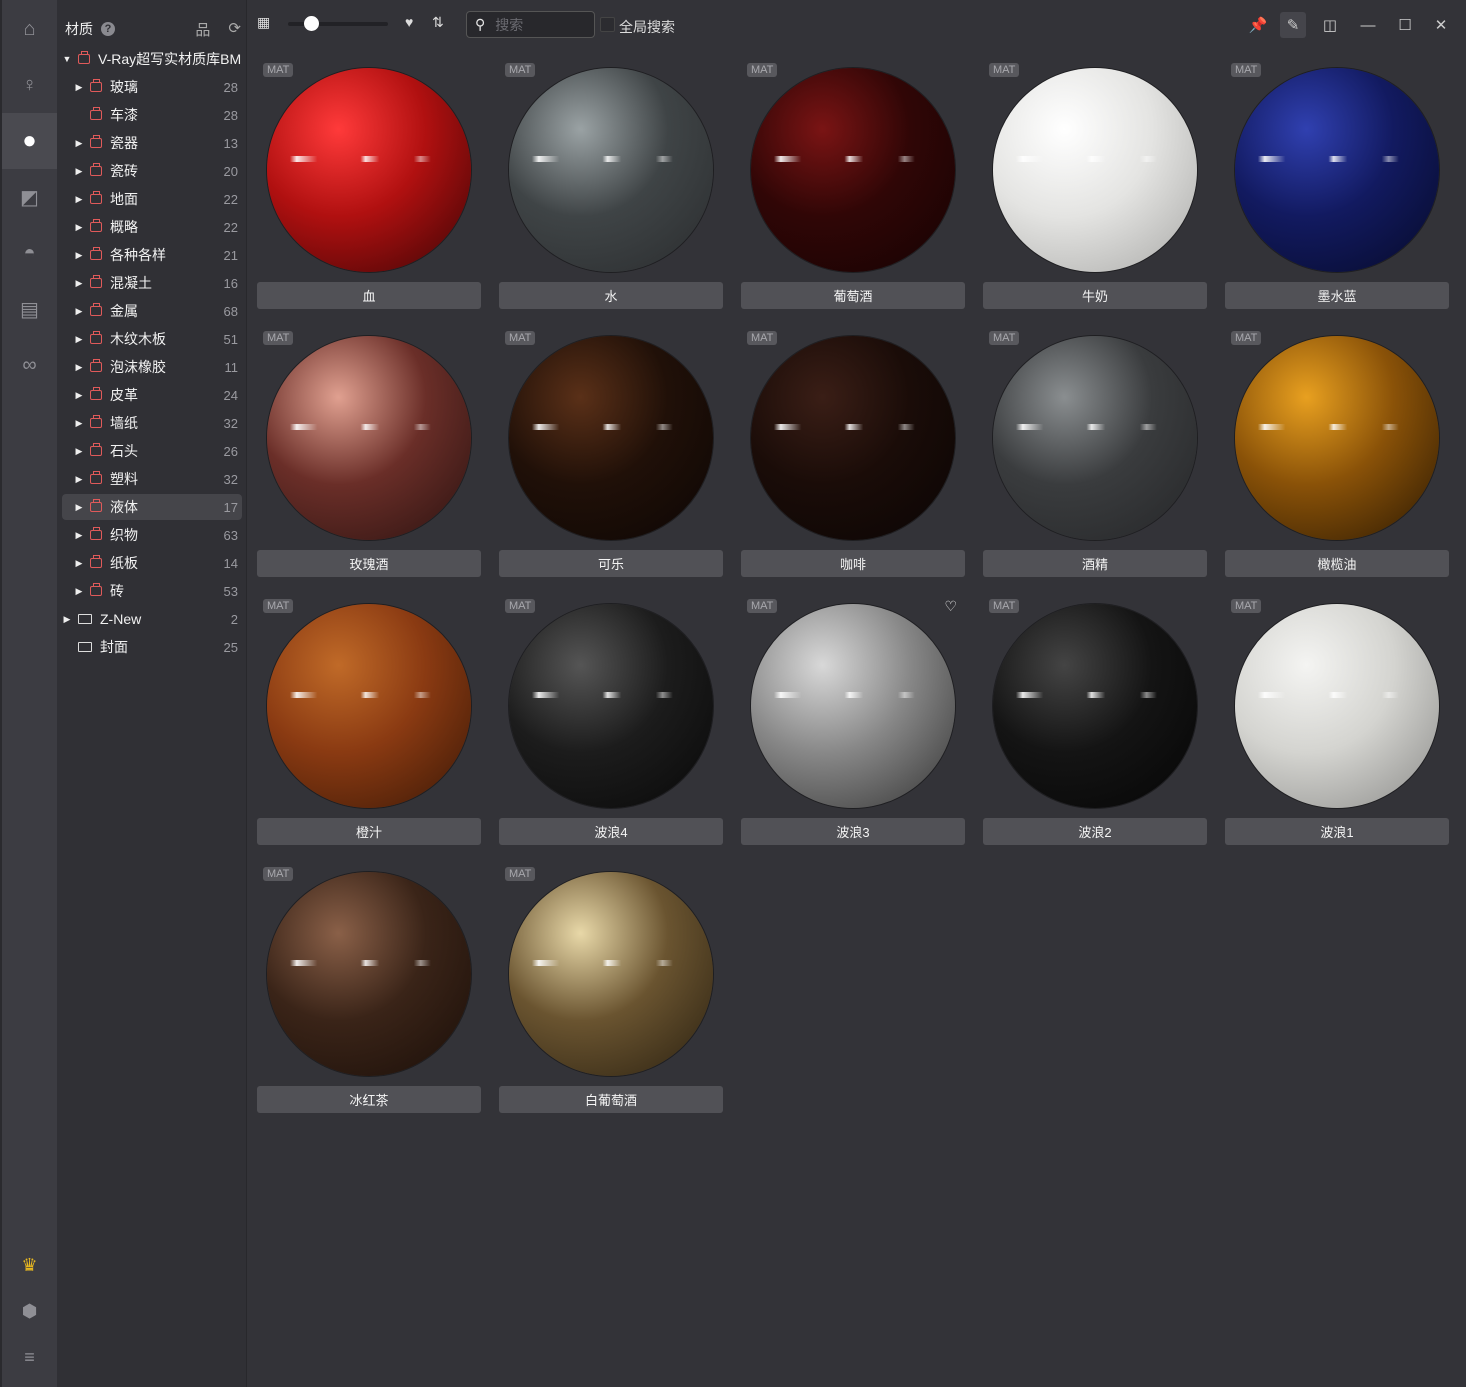 The width and height of the screenshot is (1466, 1387). Describe the element at coordinates (152, 647) in the screenshot. I see `tree-item: 封面 25` at that location.